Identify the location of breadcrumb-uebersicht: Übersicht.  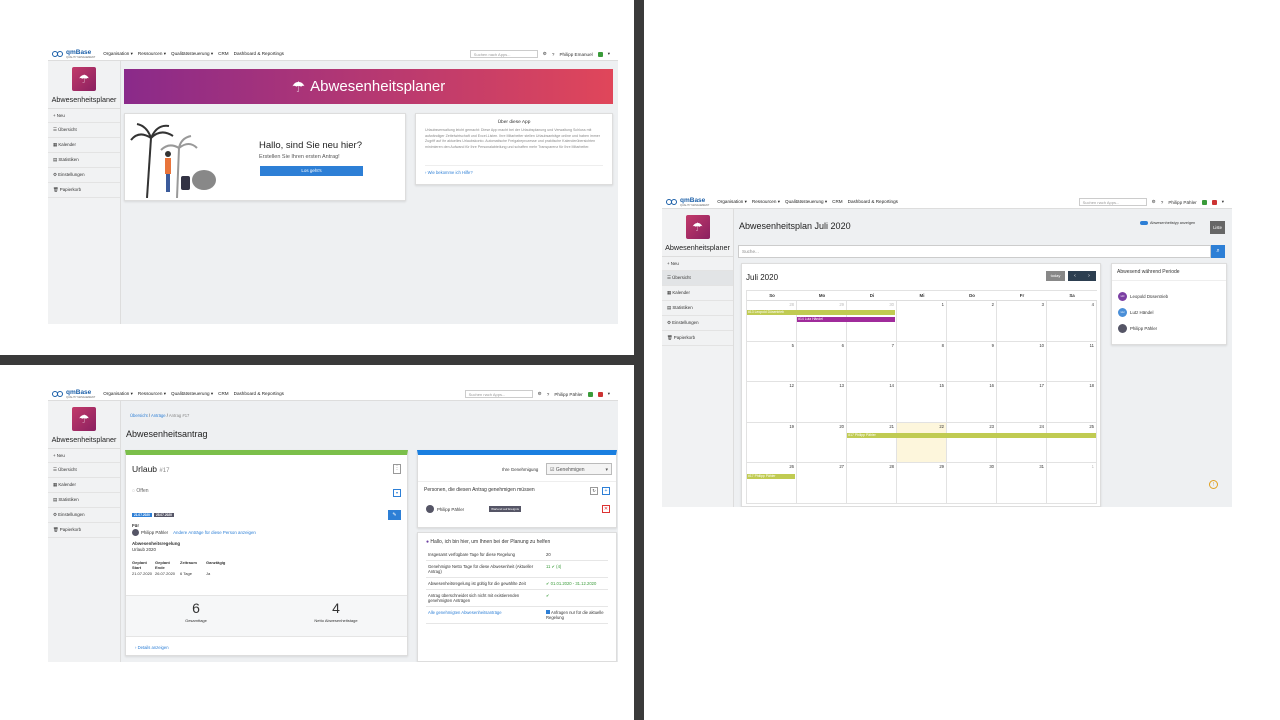
(139, 415).